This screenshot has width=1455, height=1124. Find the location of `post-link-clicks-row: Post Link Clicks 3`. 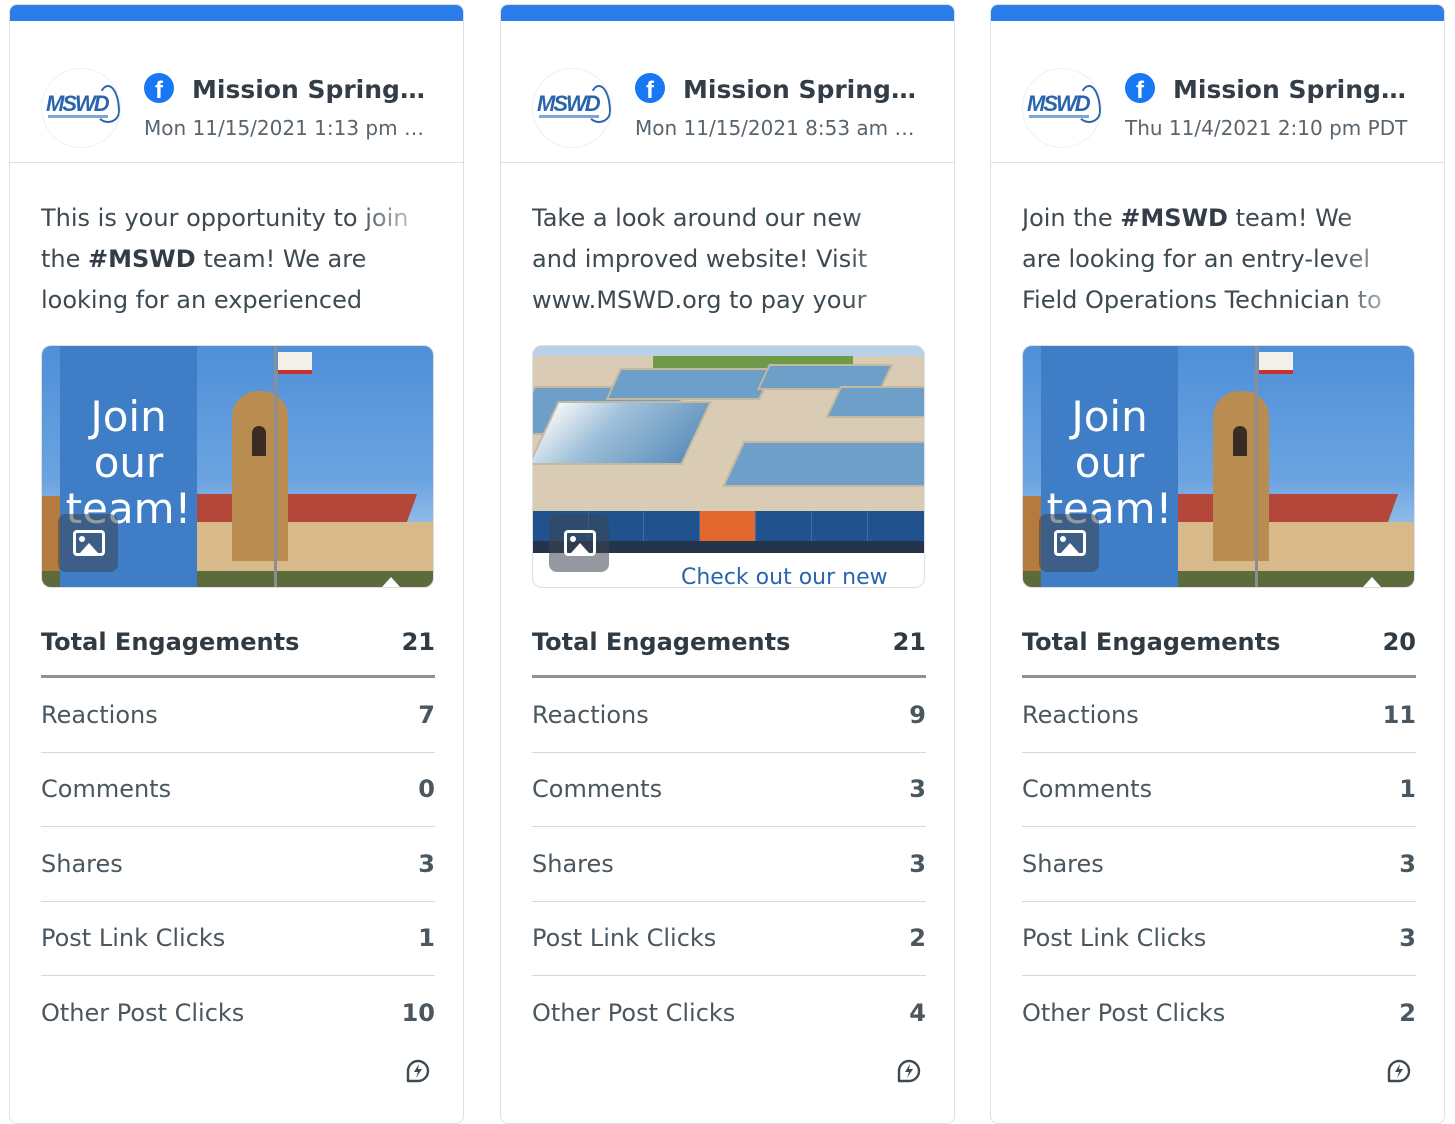

post-link-clicks-row: Post Link Clicks 3 is located at coordinates (1219, 939).